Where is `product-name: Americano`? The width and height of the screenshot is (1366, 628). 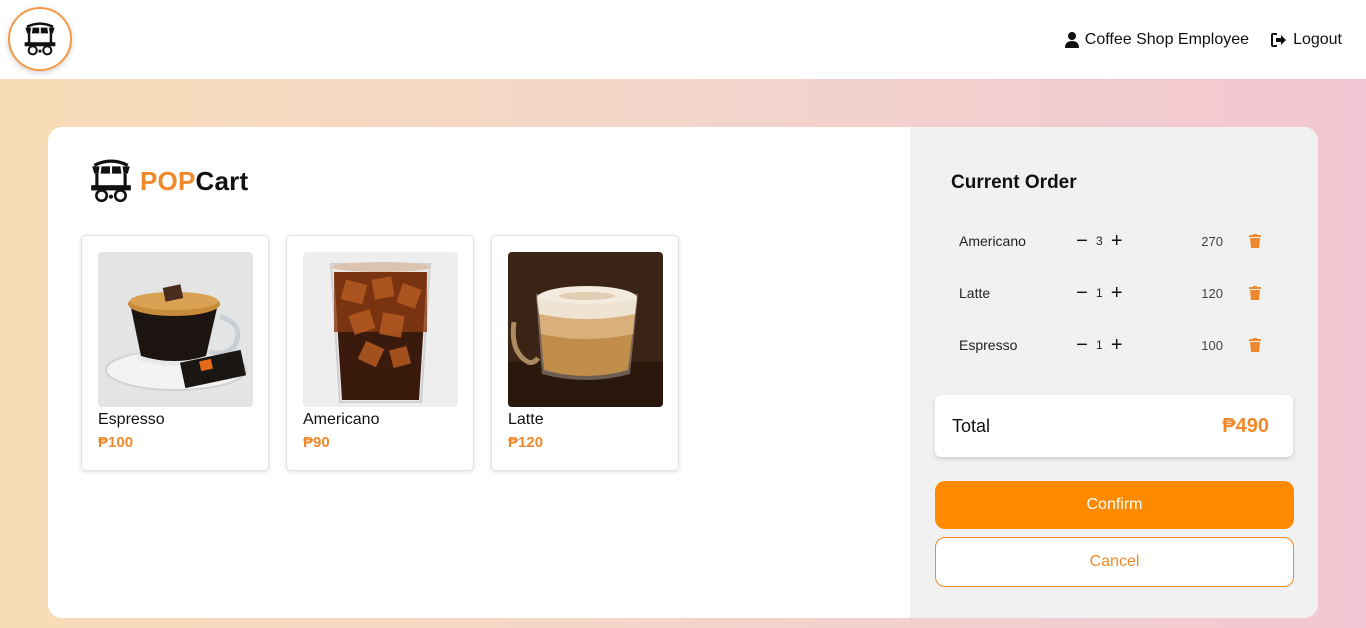 product-name: Americano is located at coordinates (341, 419).